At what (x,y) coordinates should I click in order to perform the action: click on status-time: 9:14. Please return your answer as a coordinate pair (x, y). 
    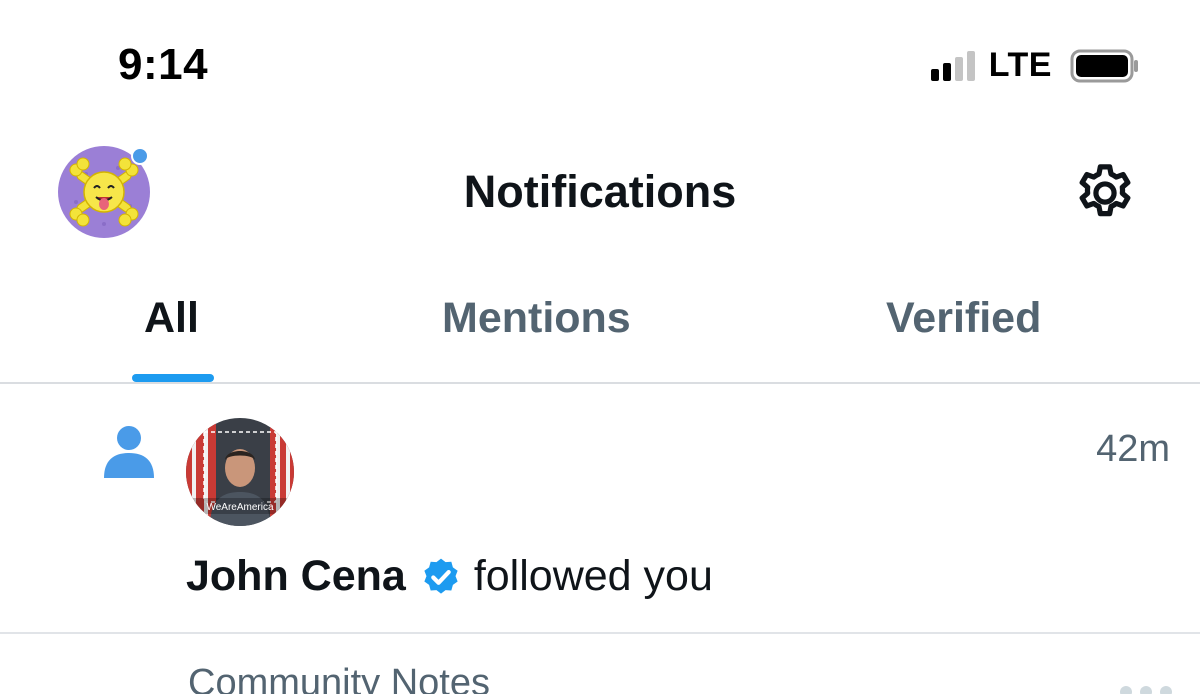
    Looking at the image, I should click on (163, 64).